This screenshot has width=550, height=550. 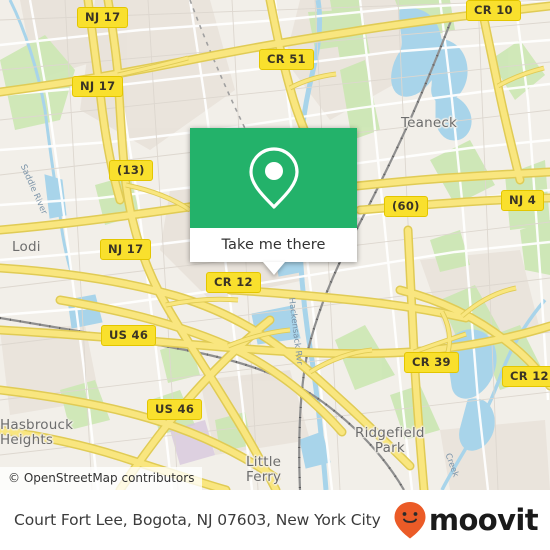 I want to click on location-popup-card: Take me there, so click(x=273, y=201).